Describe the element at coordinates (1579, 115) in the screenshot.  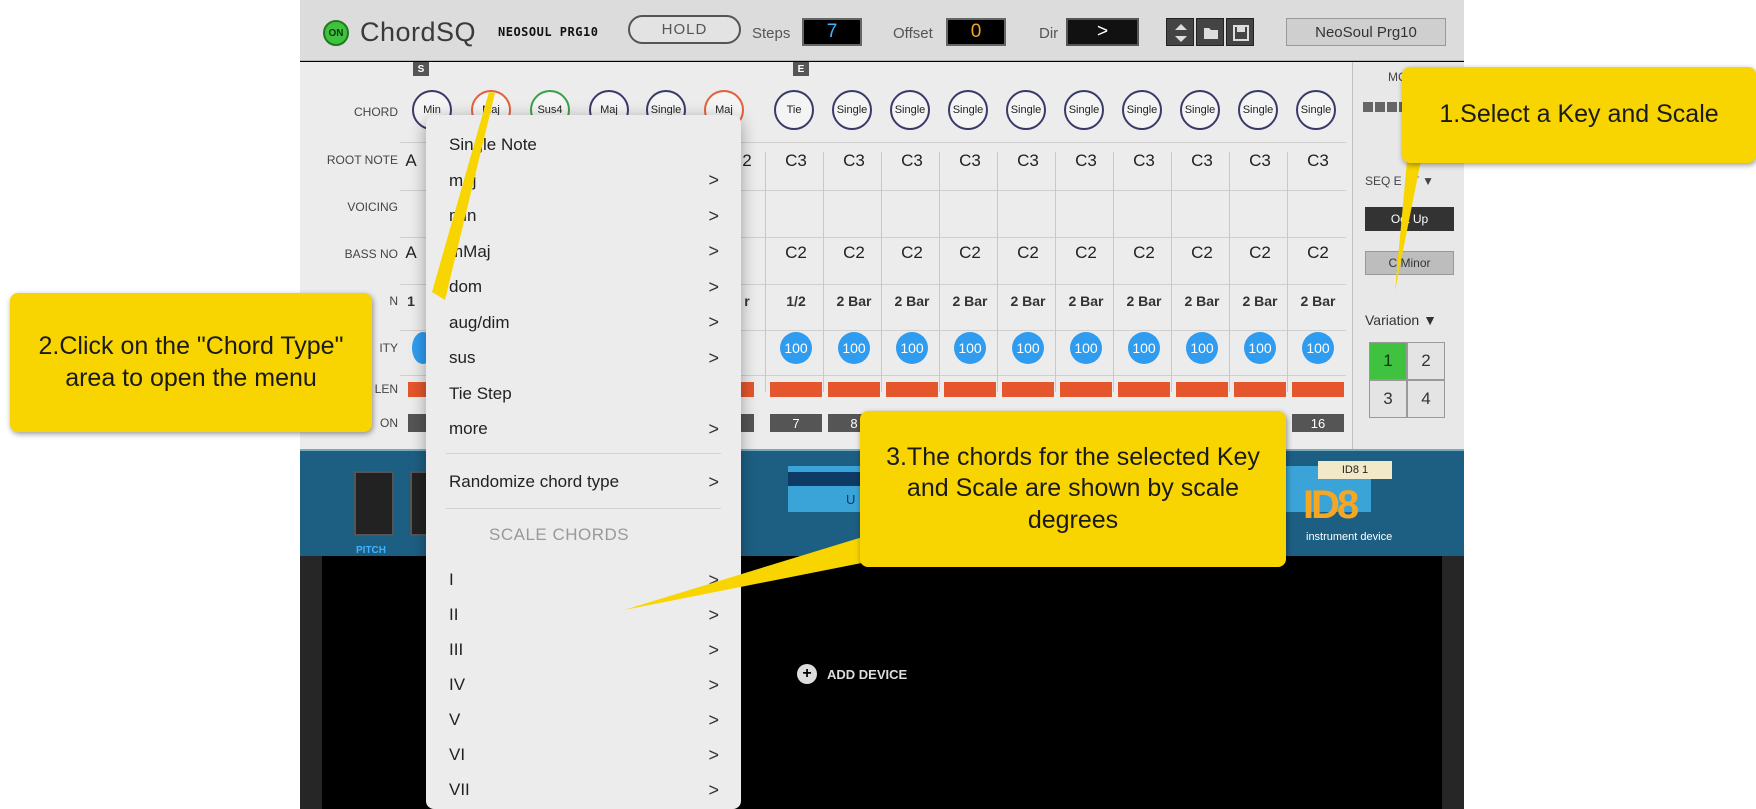
I see `callout-select-key-scale: 1.Select a Key and Scale` at that location.